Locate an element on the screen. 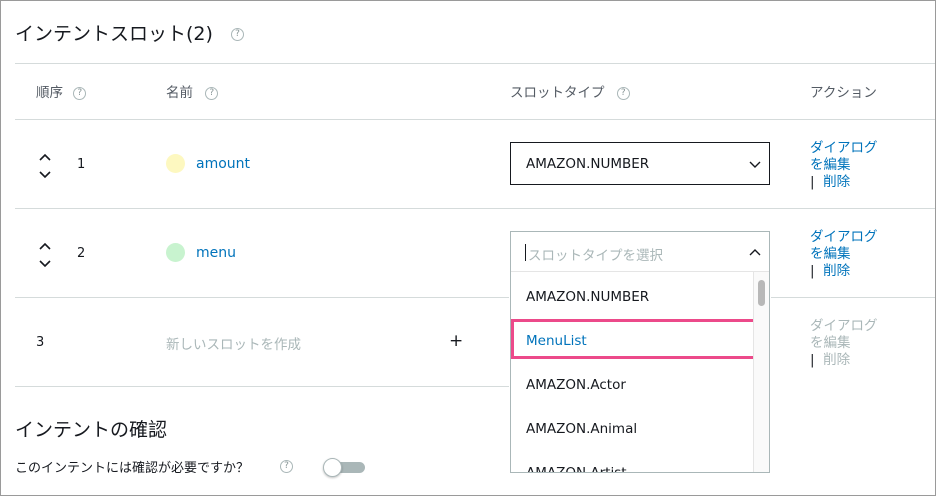  column-header-slot-type-label: スロットタイプ is located at coordinates (557, 93).